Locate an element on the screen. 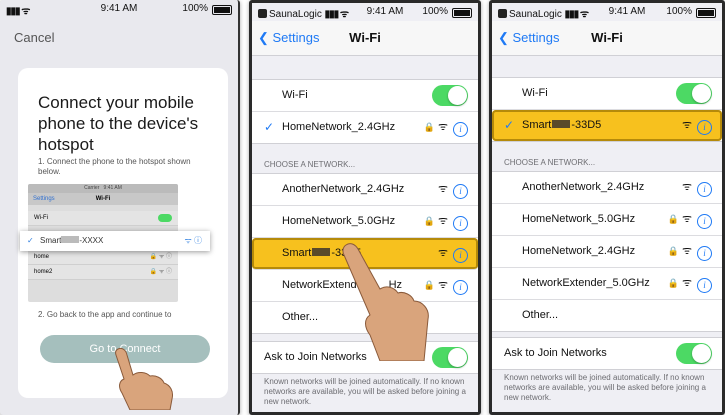 The width and height of the screenshot is (725, 415). wifi-info-icon: ᯤ ⓘ is located at coordinates (193, 240).